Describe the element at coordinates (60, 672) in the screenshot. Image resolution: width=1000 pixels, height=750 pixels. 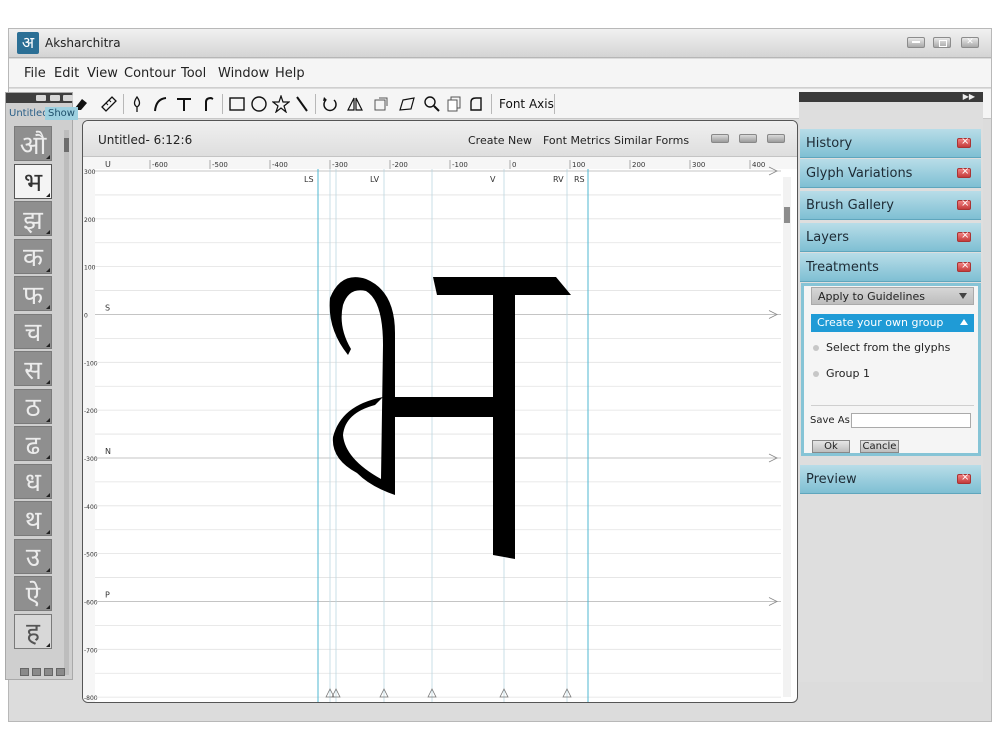
I see `delete-icon` at that location.